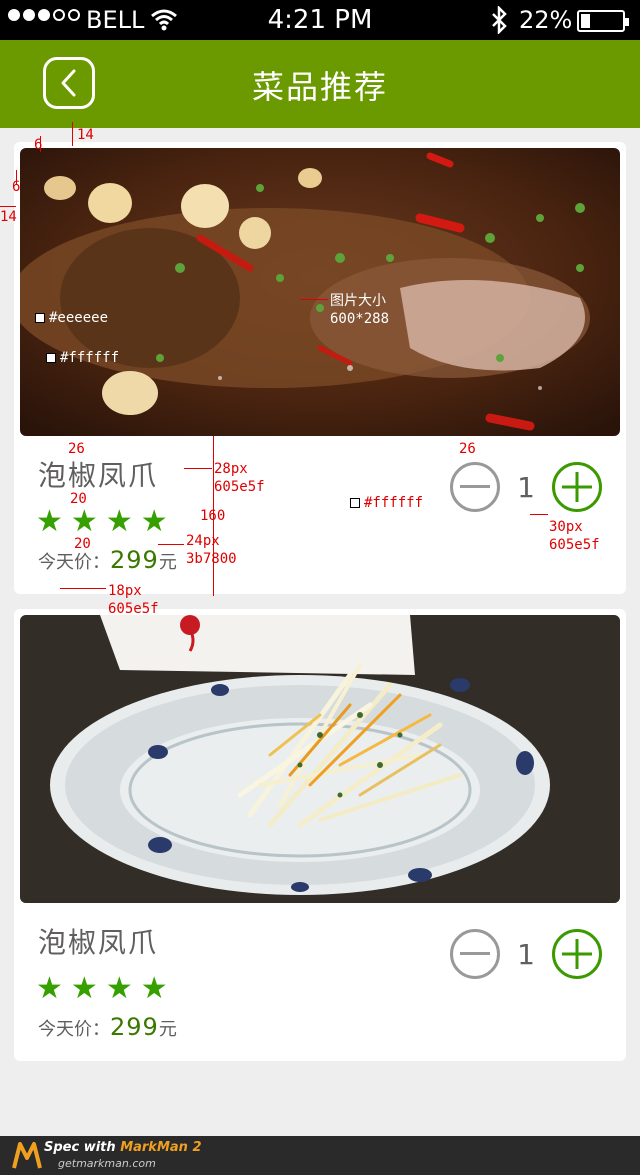  I want to click on markman-footer: Spec with MarkMan 2 getmarkman.com, so click(320, 1155).